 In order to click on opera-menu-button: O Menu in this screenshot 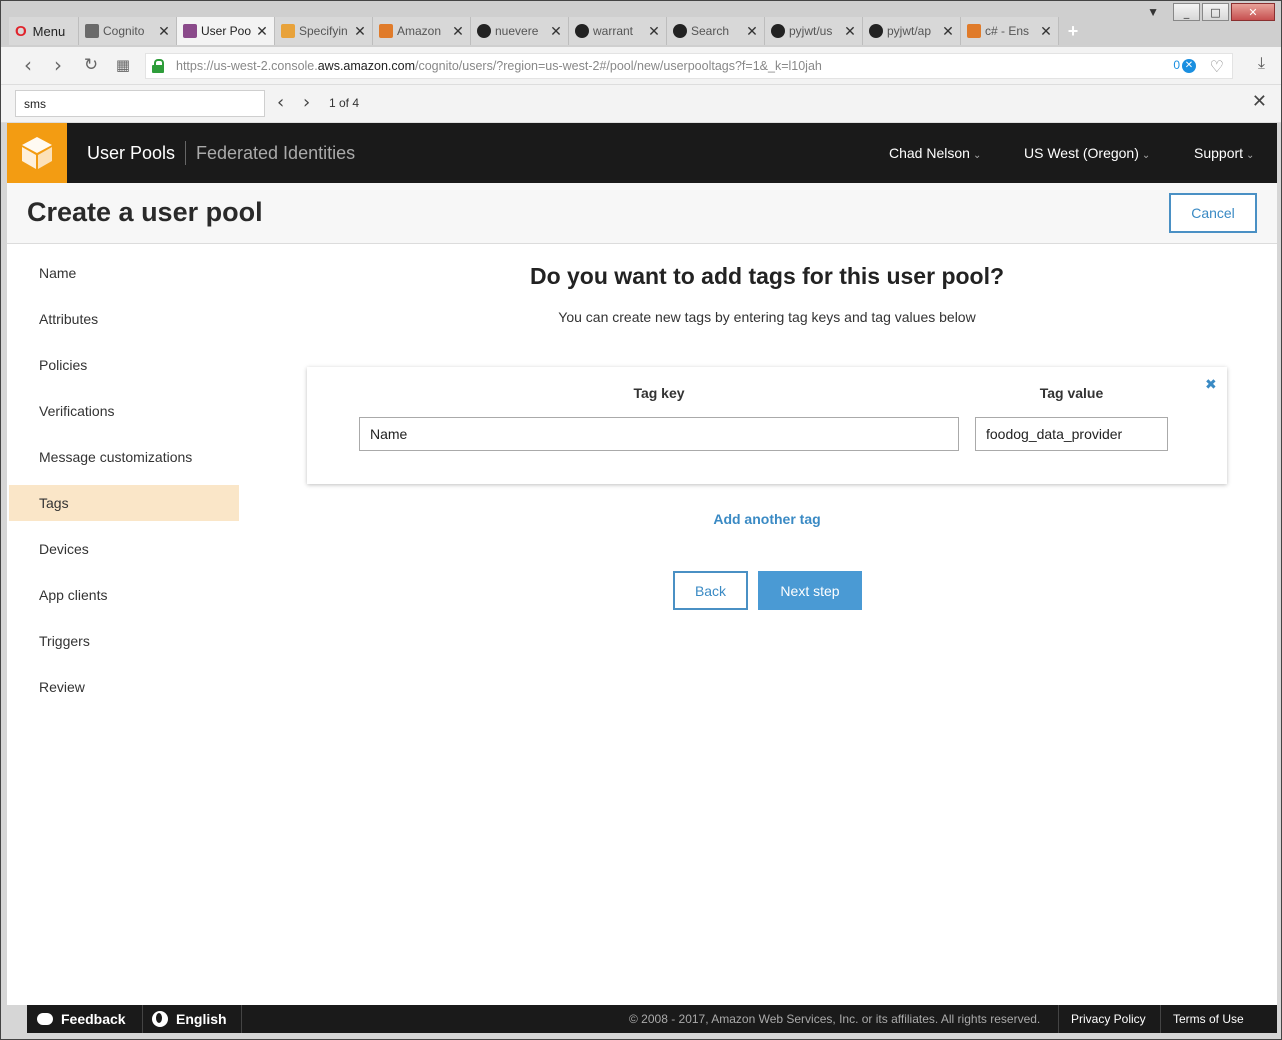, I will do `click(44, 31)`.